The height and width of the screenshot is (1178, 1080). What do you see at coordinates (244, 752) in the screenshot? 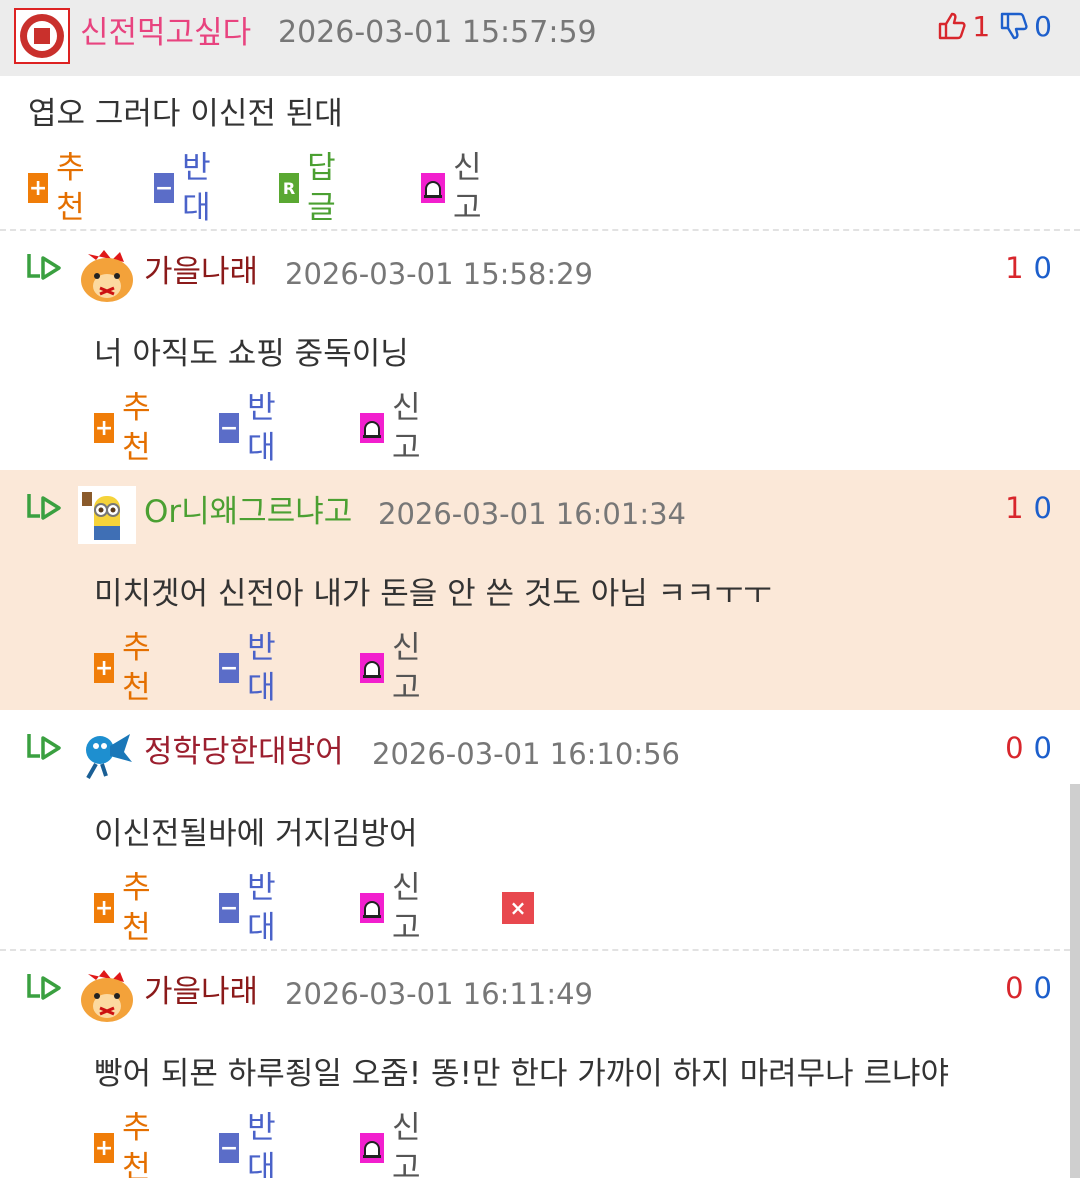
I see `reply-nickname: 정학당한대방어` at bounding box center [244, 752].